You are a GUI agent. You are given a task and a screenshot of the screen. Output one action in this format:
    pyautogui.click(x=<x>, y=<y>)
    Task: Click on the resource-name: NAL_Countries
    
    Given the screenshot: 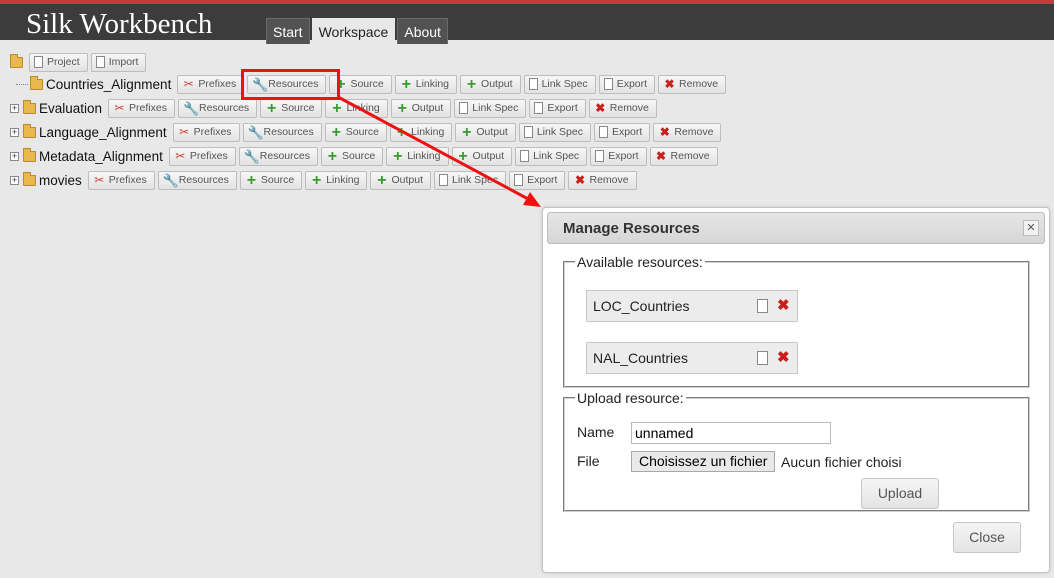 What is the action you would take?
    pyautogui.click(x=640, y=358)
    